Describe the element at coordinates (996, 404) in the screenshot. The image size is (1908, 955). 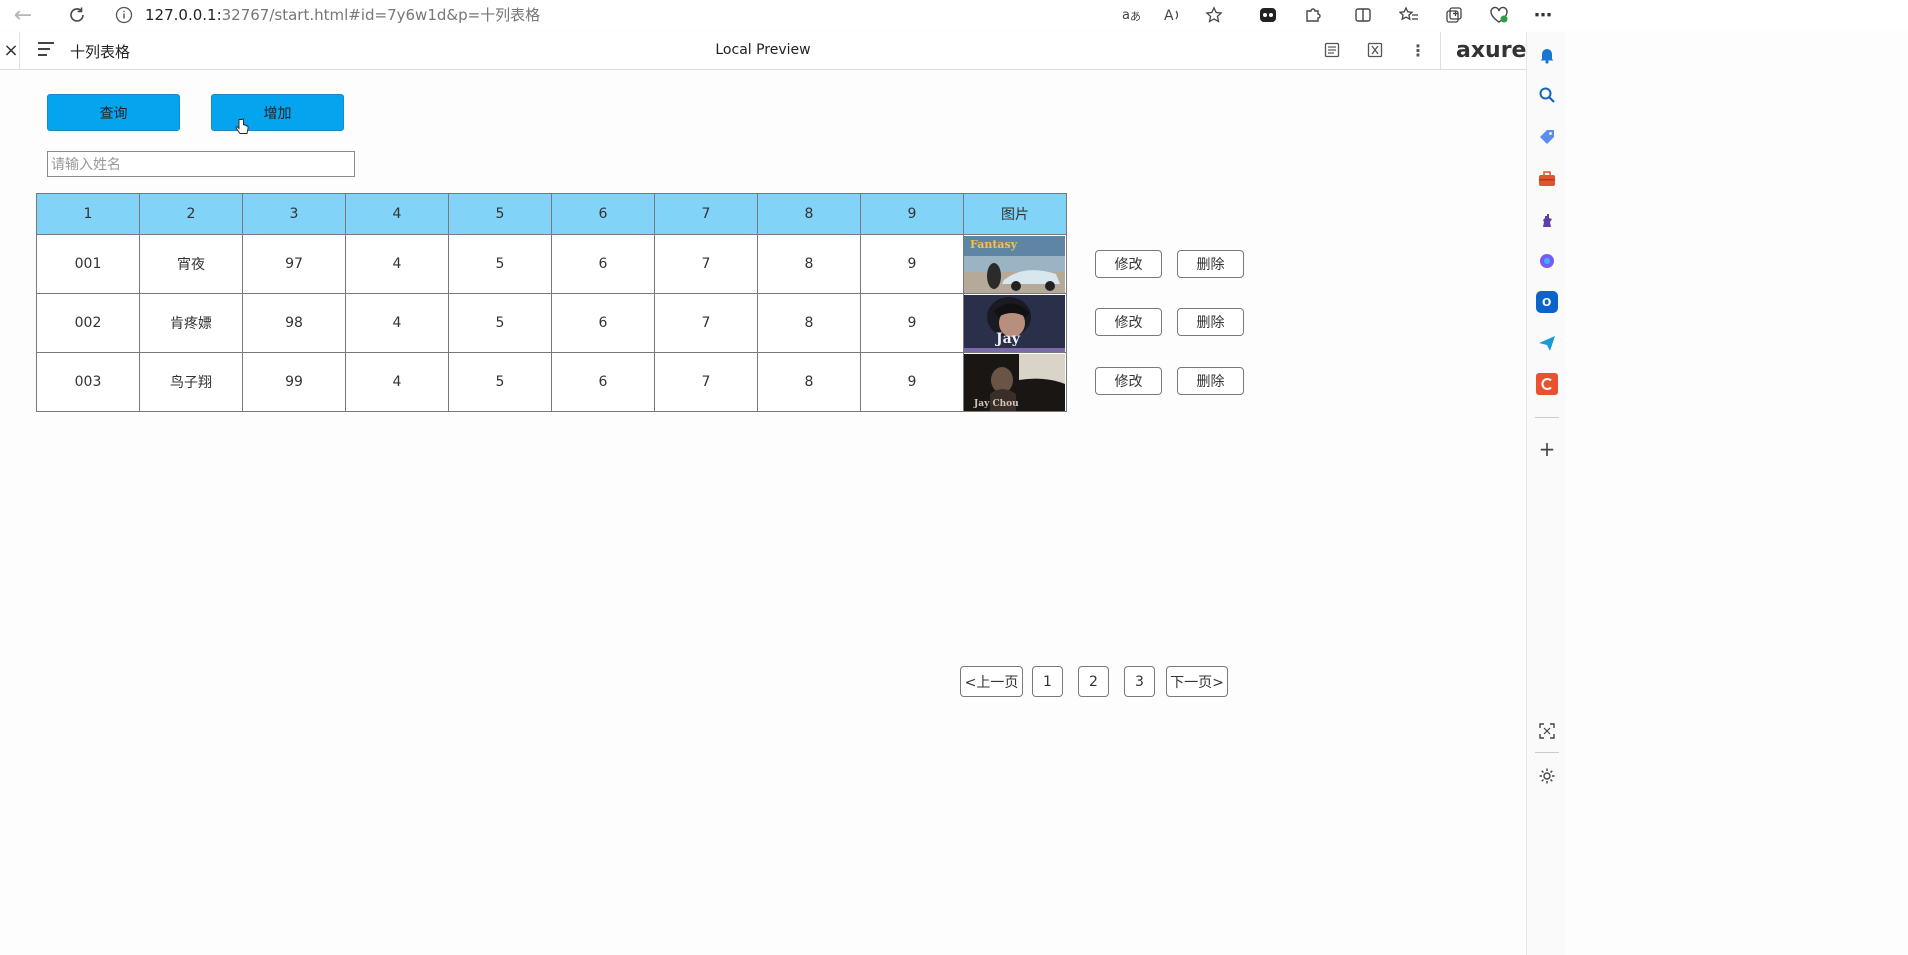
I see `cover-text: Jay Chou` at that location.